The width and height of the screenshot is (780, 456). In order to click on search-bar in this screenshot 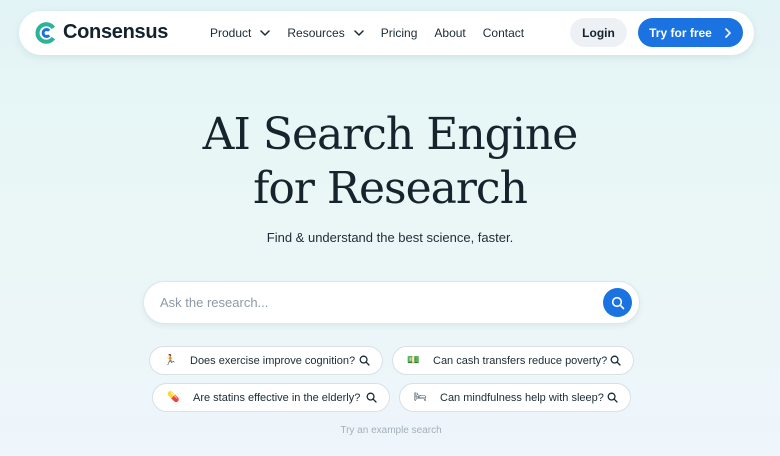, I will do `click(391, 302)`.